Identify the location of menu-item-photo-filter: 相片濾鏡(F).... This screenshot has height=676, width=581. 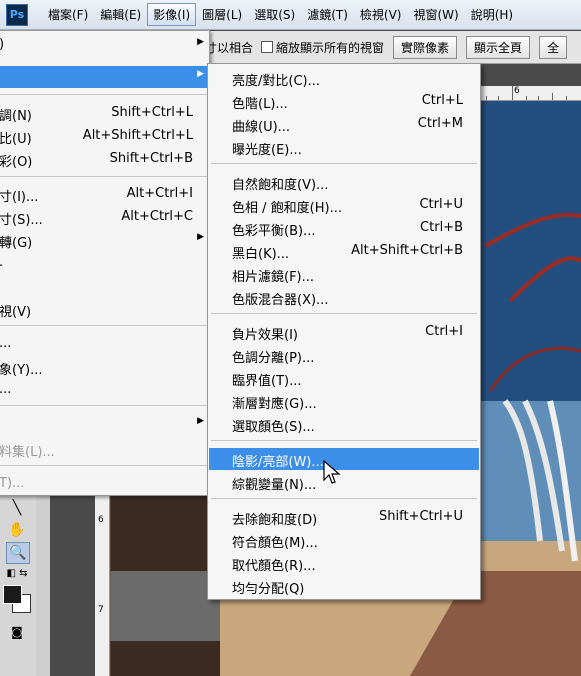
(344, 274).